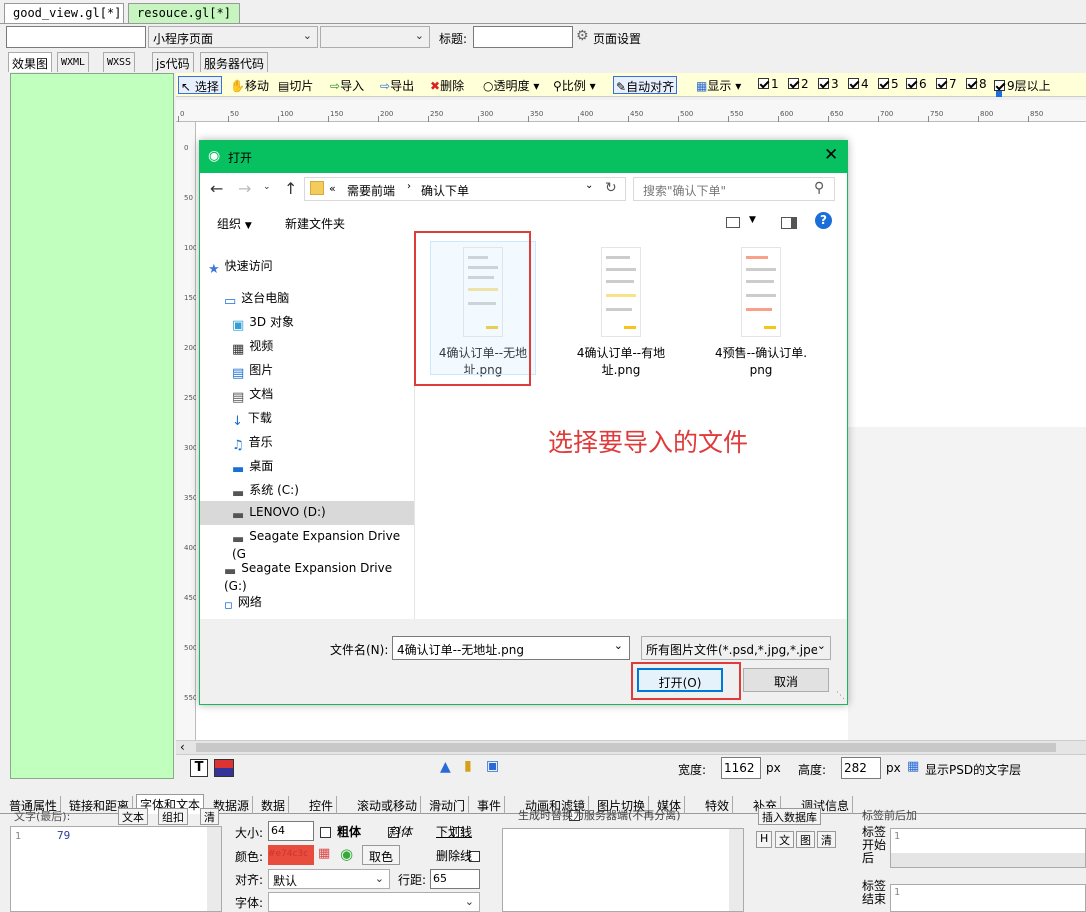 The height and width of the screenshot is (912, 1086). Describe the element at coordinates (64, 13) in the screenshot. I see `tab-good-view: good_view.gl[*]` at that location.